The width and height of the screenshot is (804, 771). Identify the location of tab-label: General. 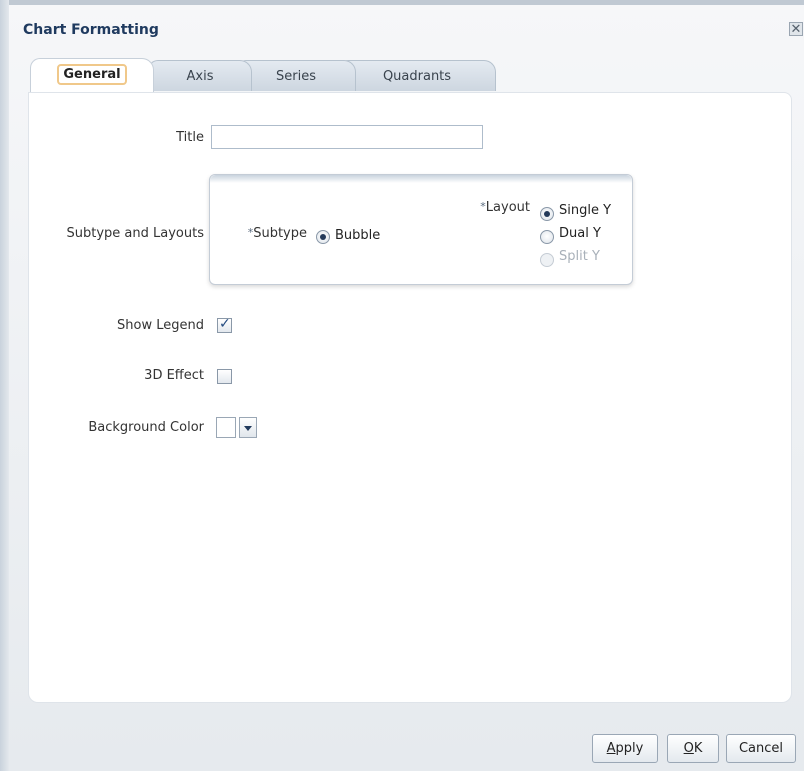
(92, 74).